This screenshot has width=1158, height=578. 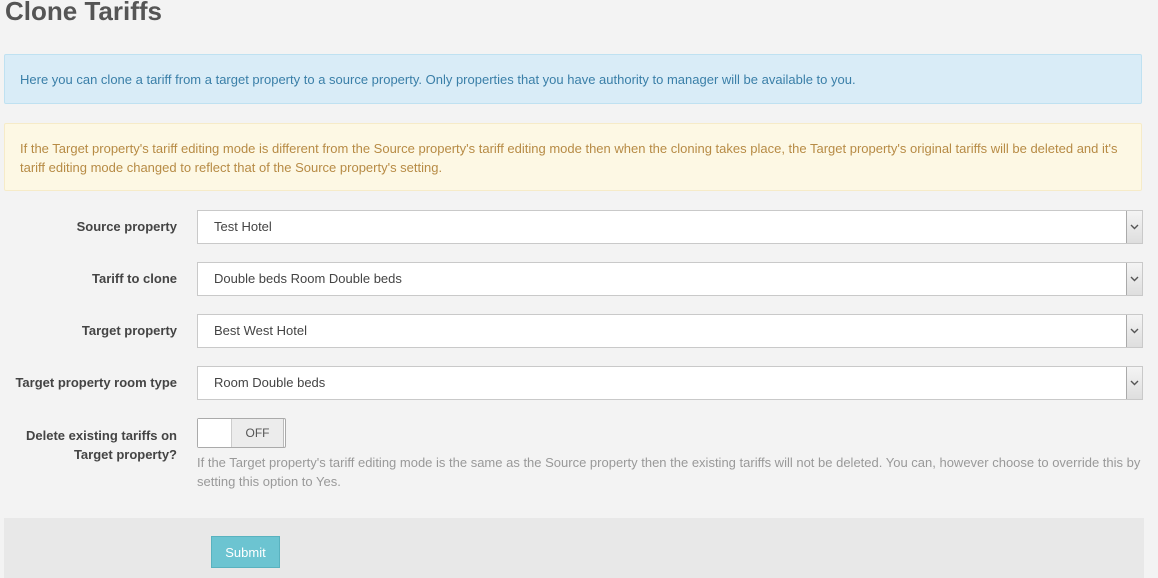 I want to click on target-property-row: Target property Best West Hotel, so click(x=579, y=331).